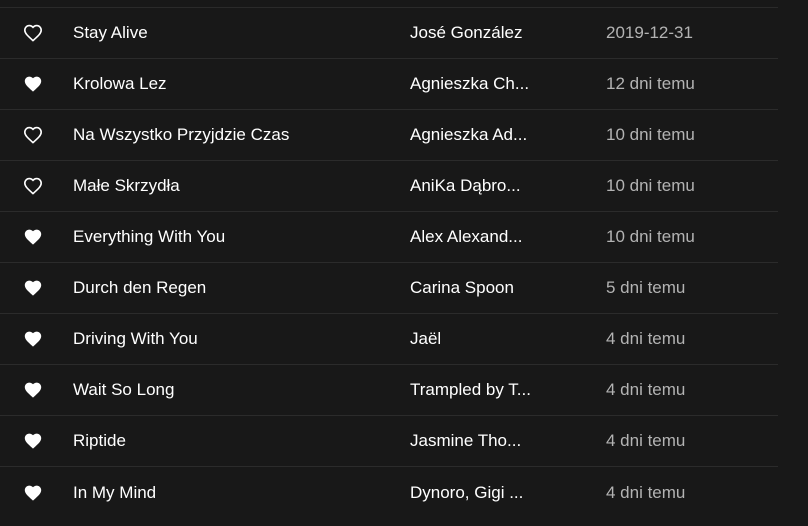 Image resolution: width=808 pixels, height=526 pixels. What do you see at coordinates (233, 84) in the screenshot?
I see `track-title: Krolowa Lez` at bounding box center [233, 84].